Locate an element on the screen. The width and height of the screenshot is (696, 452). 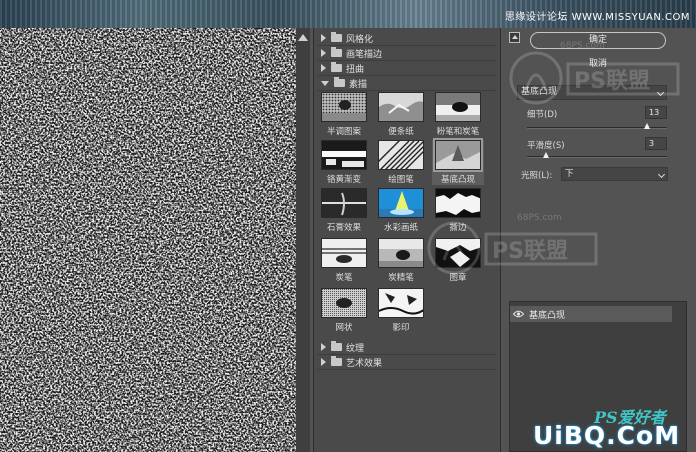
uibq-watermark: UiBQ.CoM is located at coordinates (607, 435).